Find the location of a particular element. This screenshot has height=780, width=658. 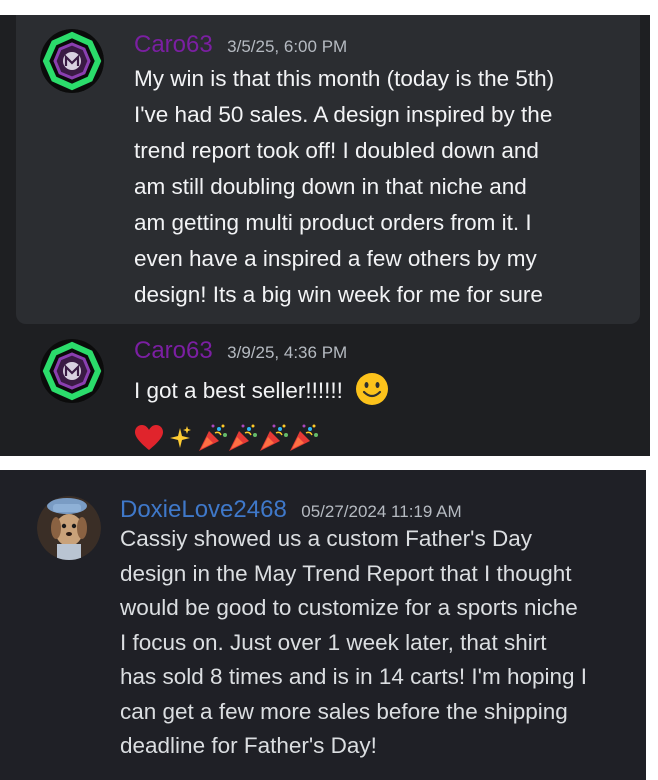

timestamp: 3/5/25, 6:00 PM is located at coordinates (287, 46).